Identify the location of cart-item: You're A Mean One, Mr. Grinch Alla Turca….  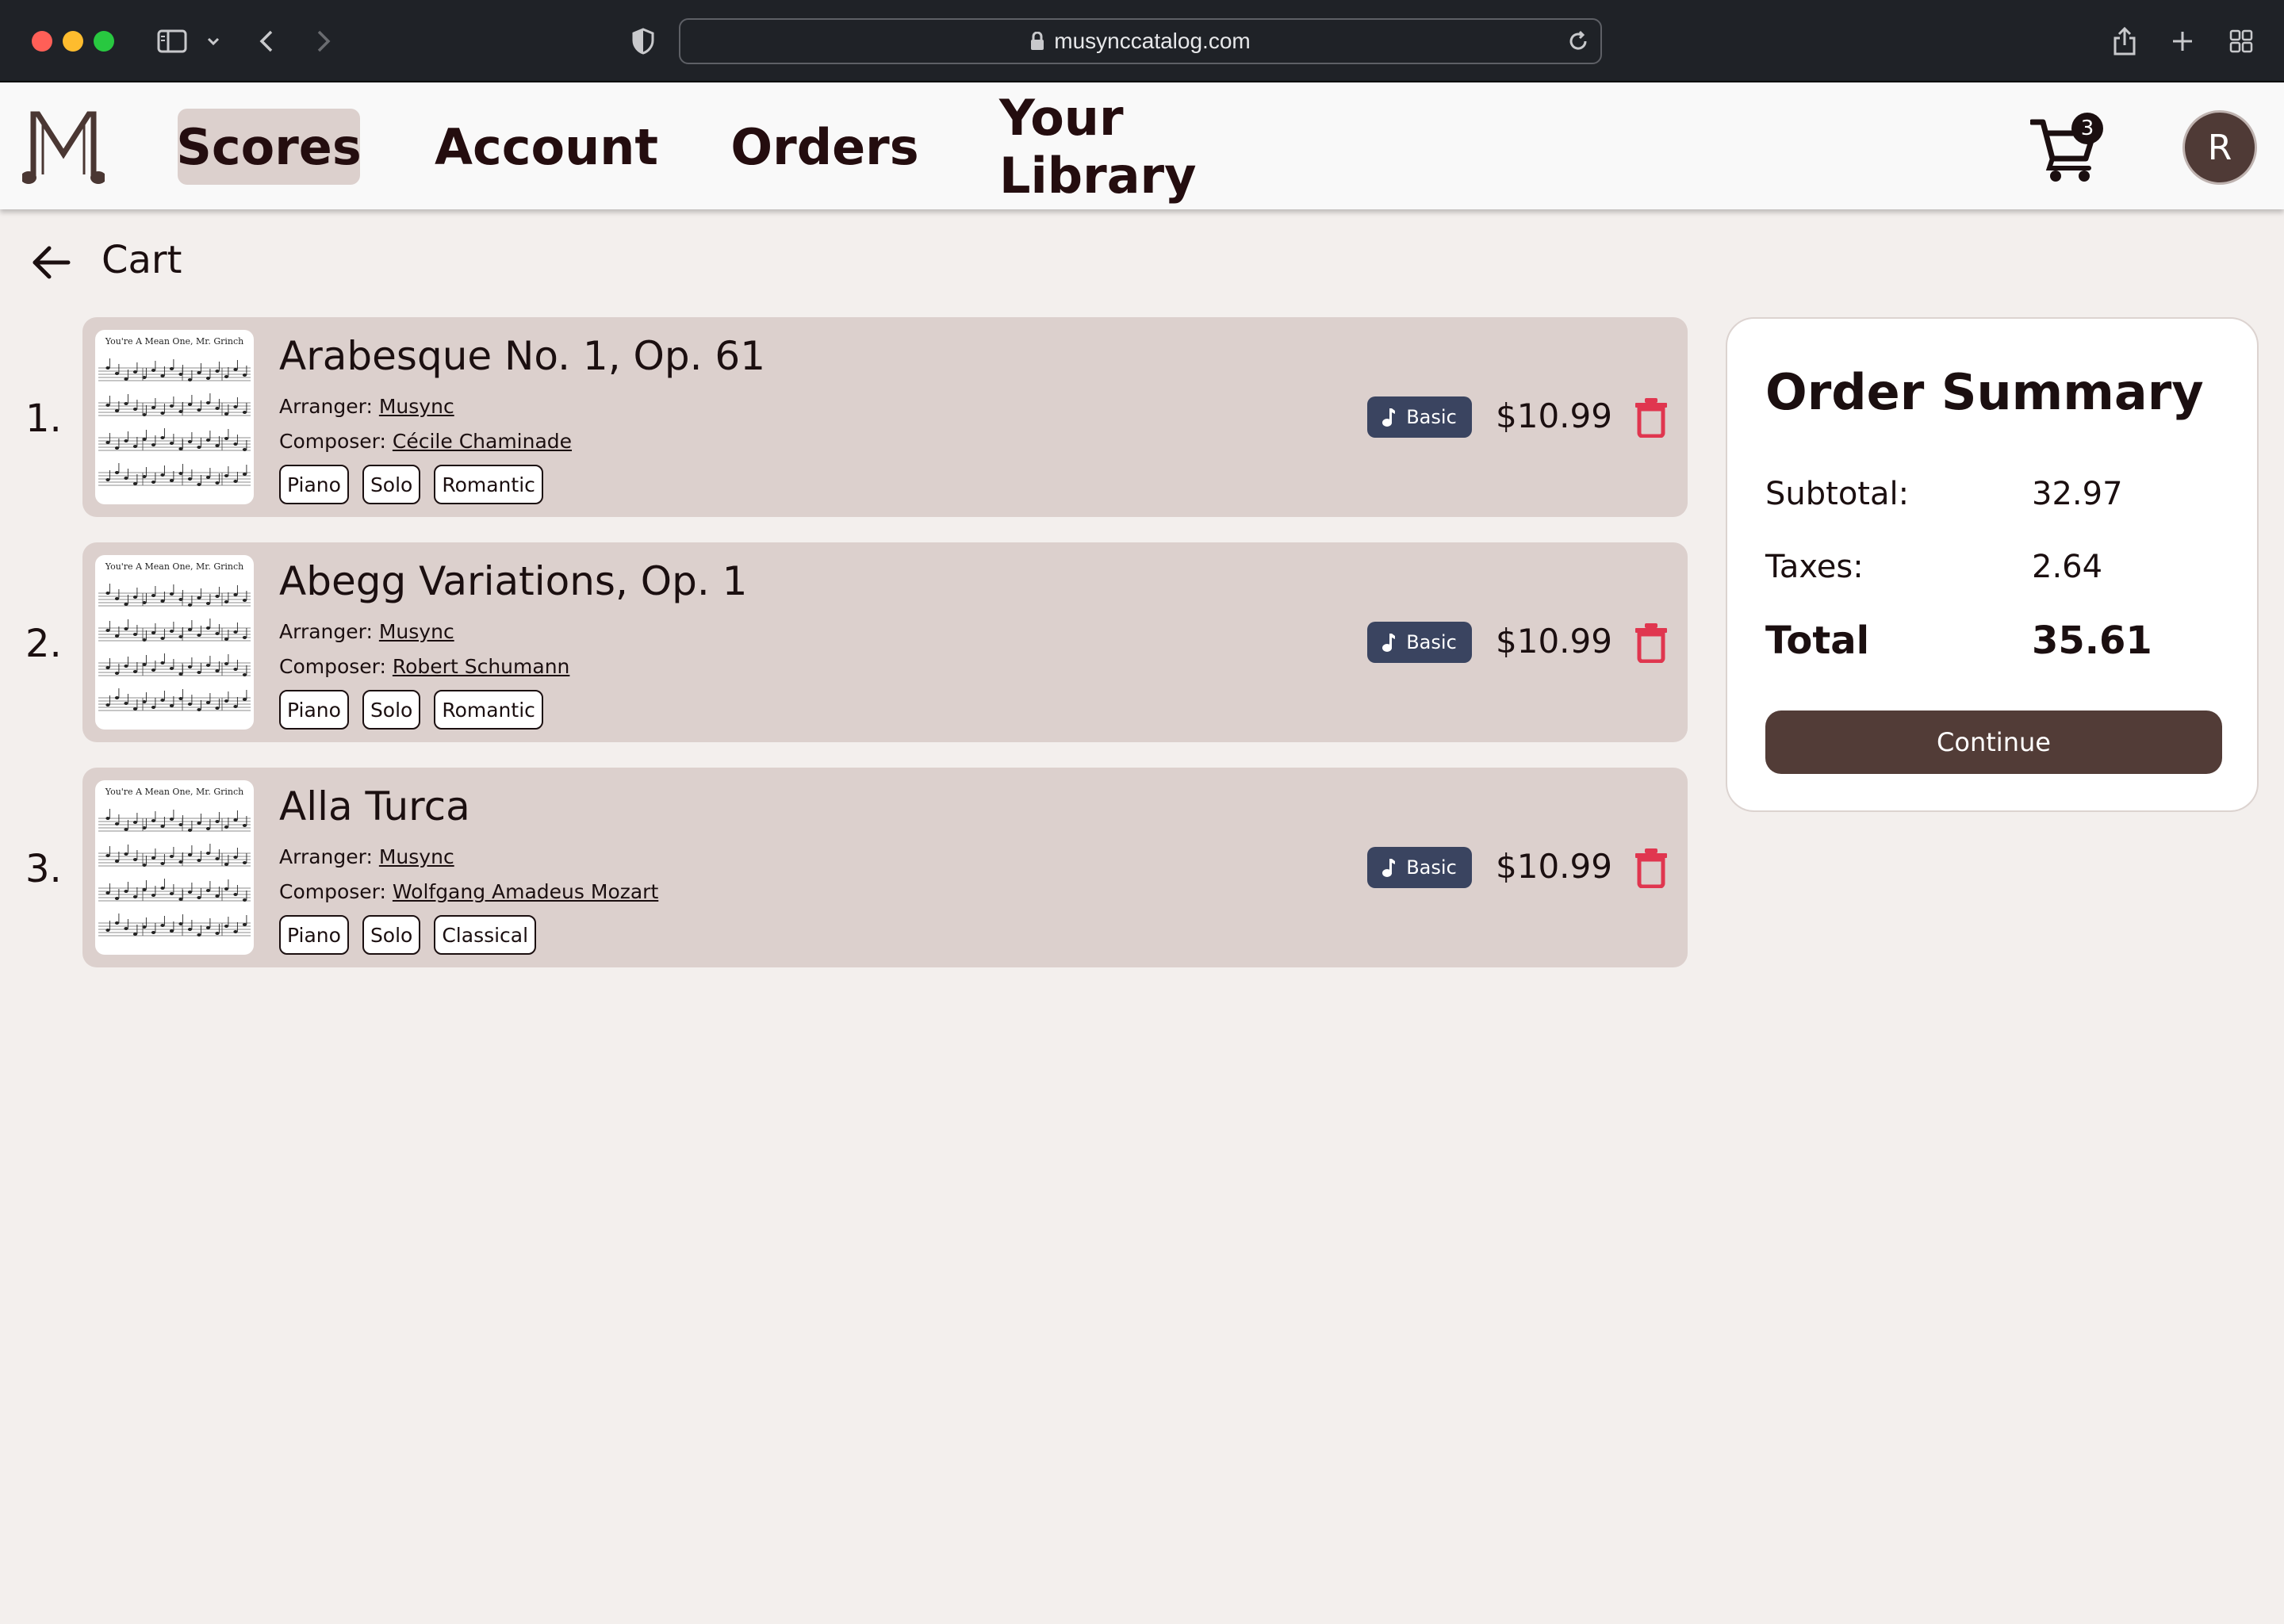
(885, 867).